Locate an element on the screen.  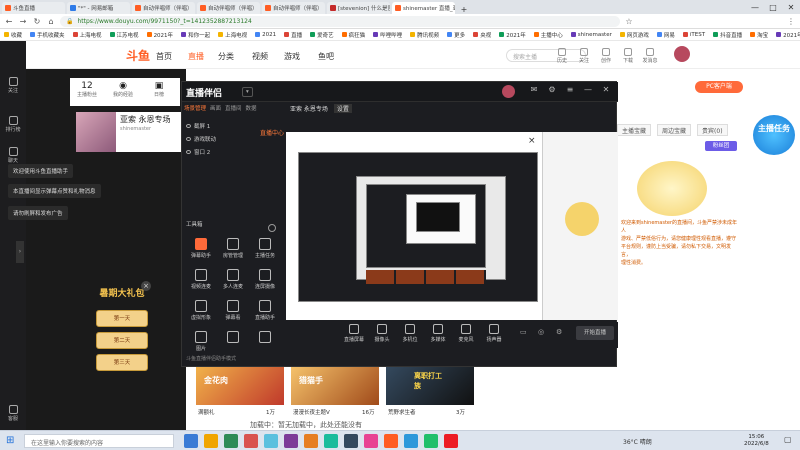
close-window-button: ✕ is located at coordinates (791, 7).